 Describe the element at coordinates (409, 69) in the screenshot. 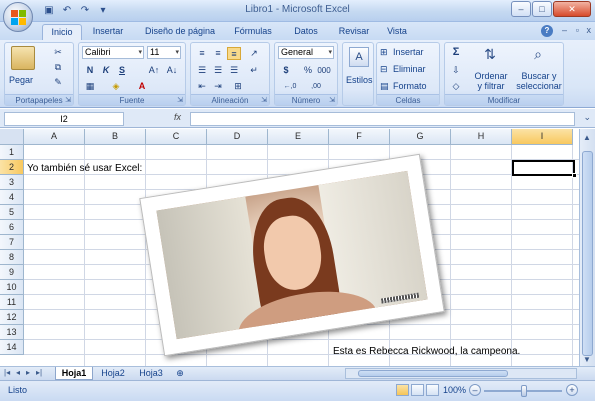

I see `delete-cells-button: Eliminar` at that location.